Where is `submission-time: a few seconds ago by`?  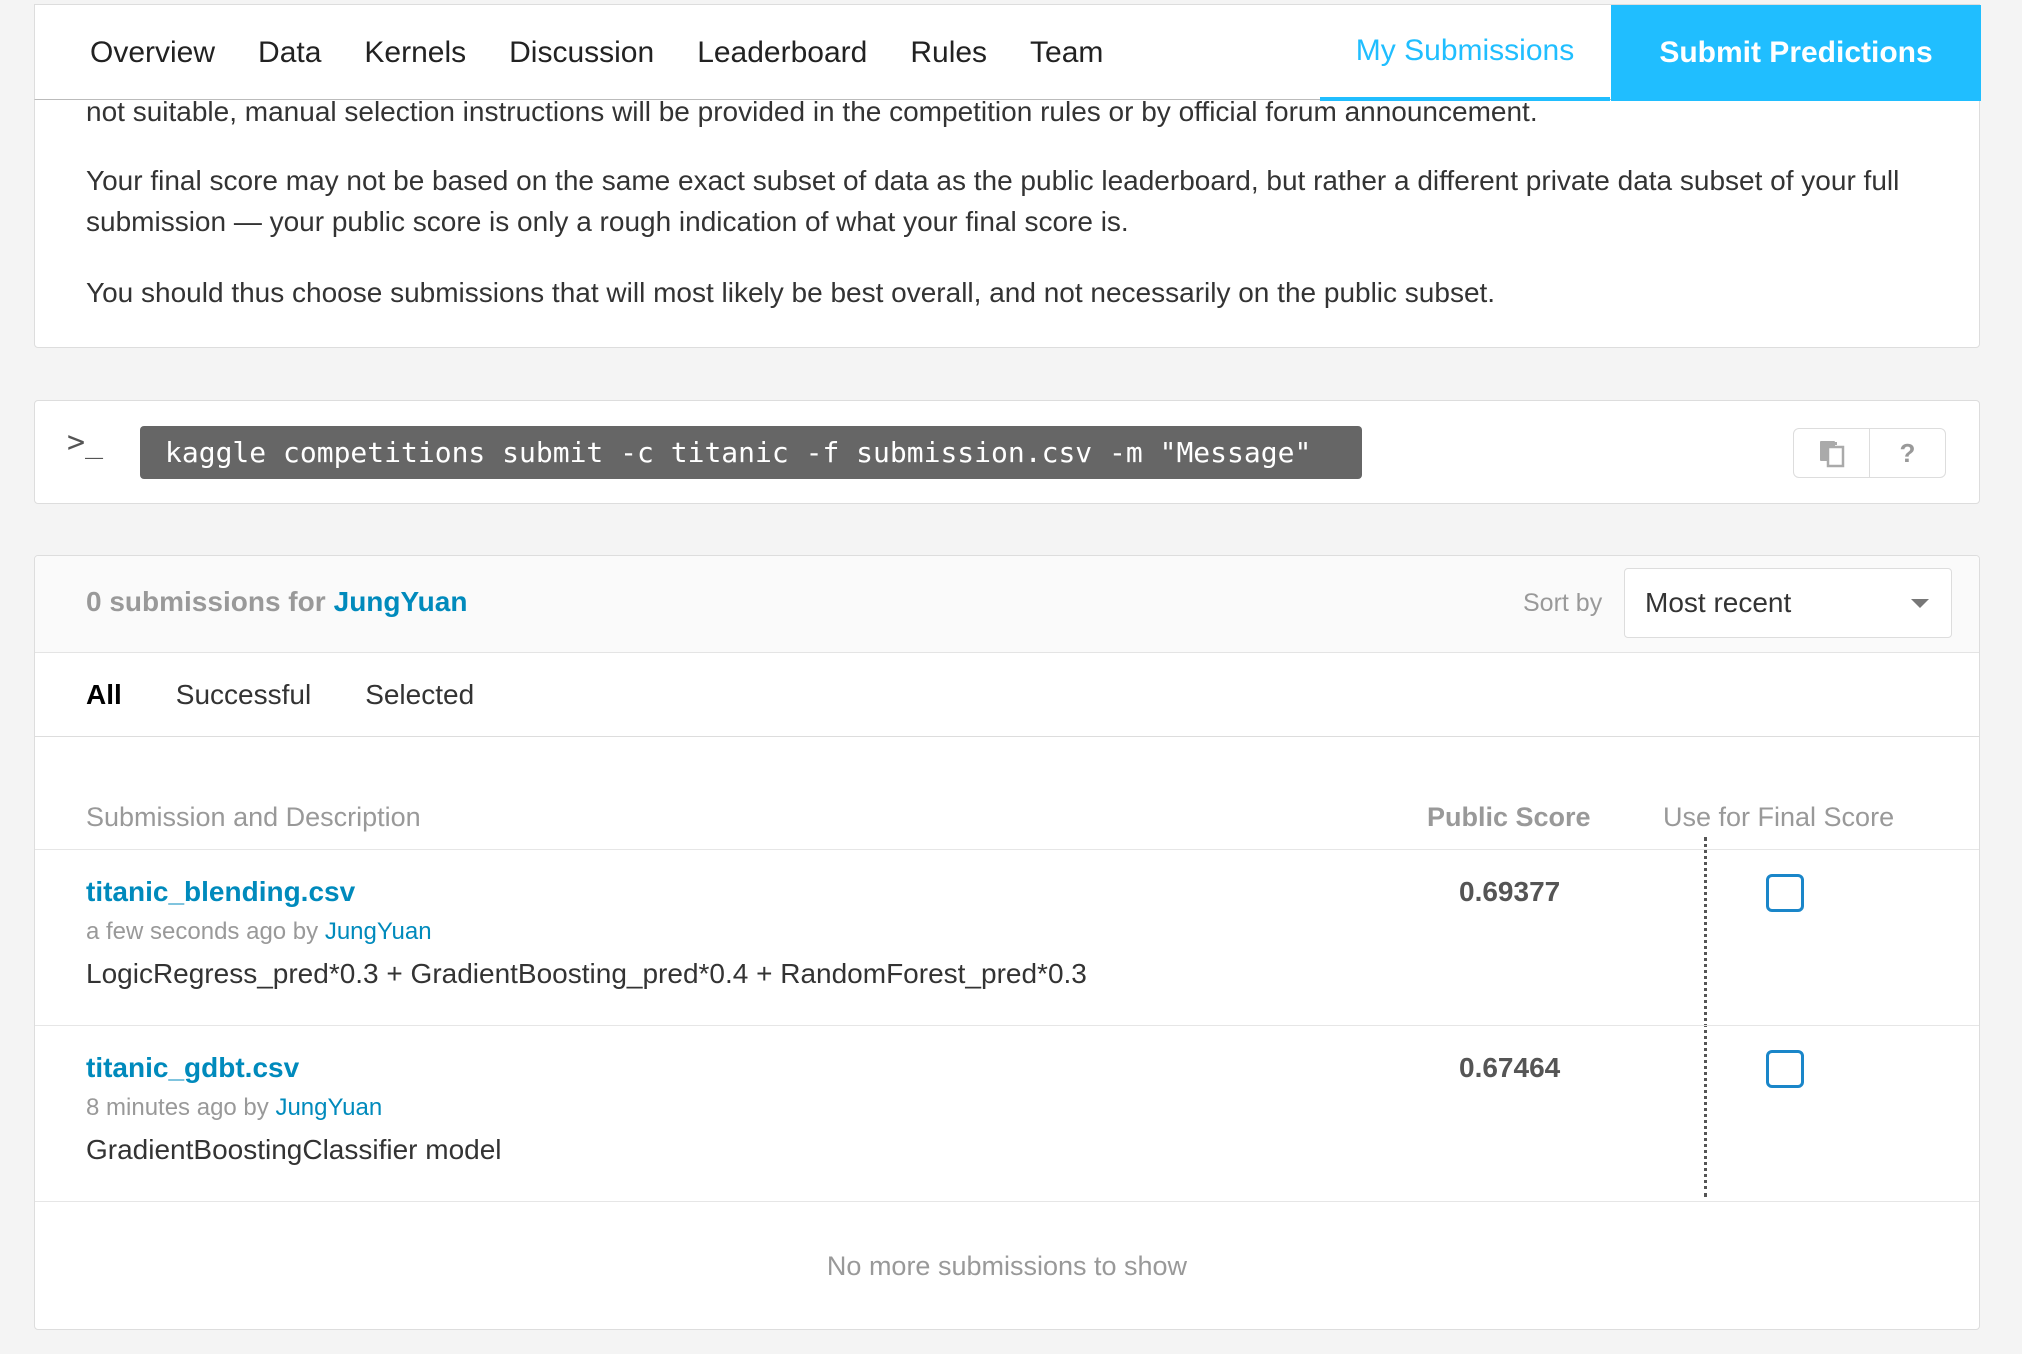 submission-time: a few seconds ago by is located at coordinates (202, 931).